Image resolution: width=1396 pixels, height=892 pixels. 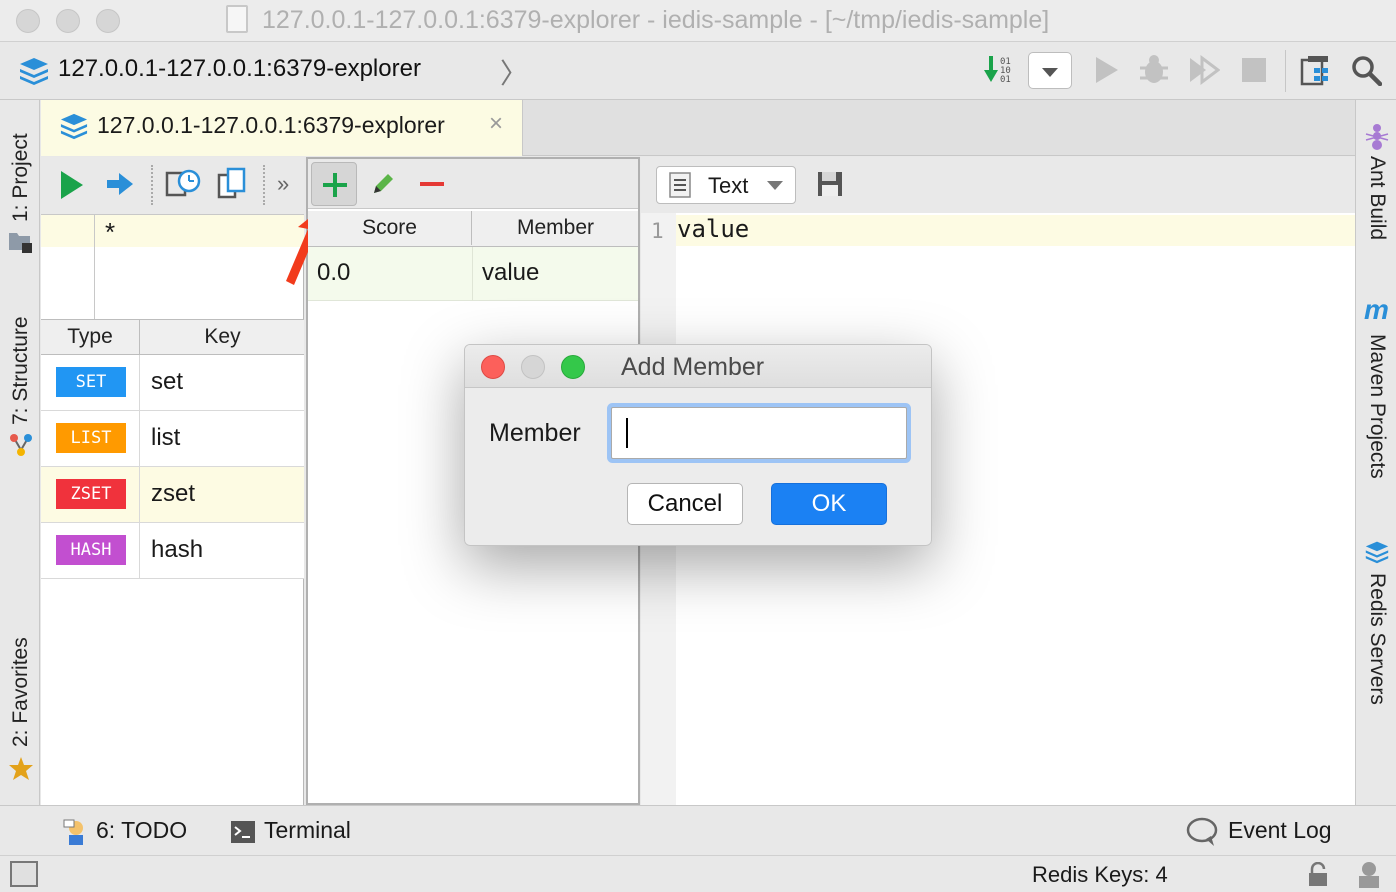 I want to click on score-column-header: Score, so click(x=390, y=228).